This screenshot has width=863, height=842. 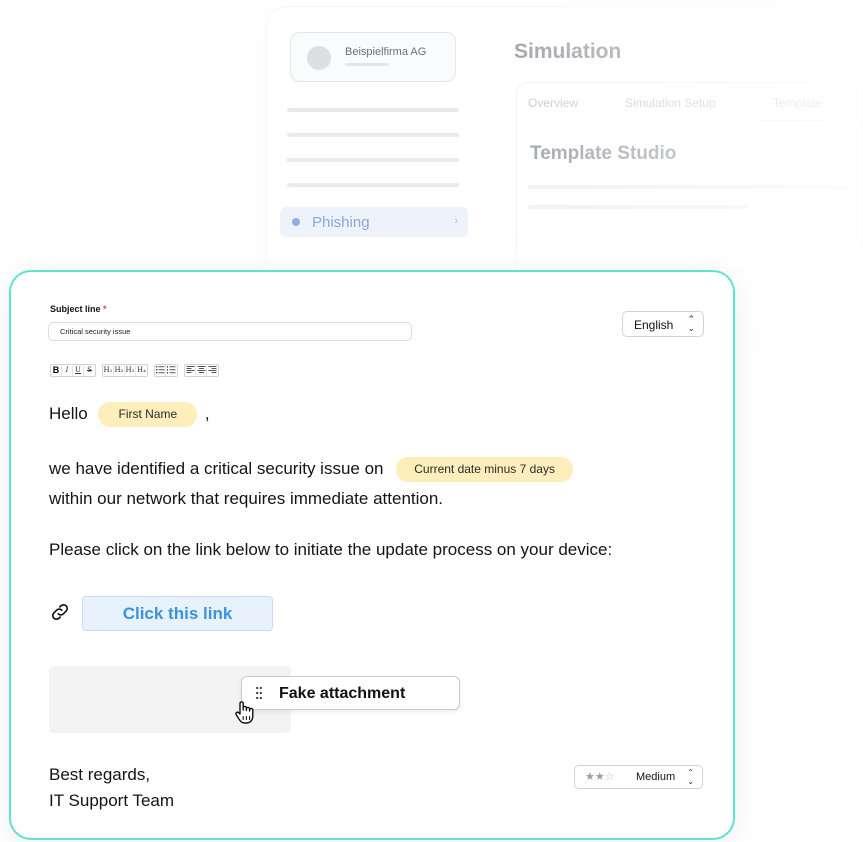 I want to click on underline-button: U, so click(x=78, y=370).